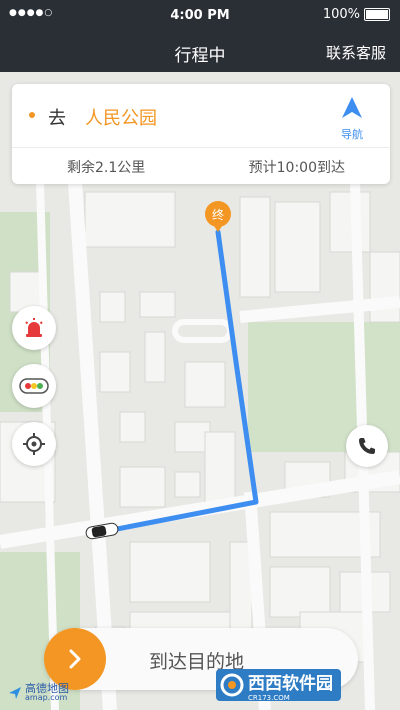  Describe the element at coordinates (46, 697) in the screenshot. I see `logo-sub: amap.com` at that location.